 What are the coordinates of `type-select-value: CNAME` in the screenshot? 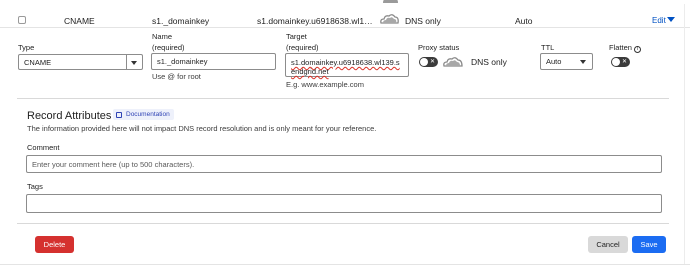 It's located at (38, 62).